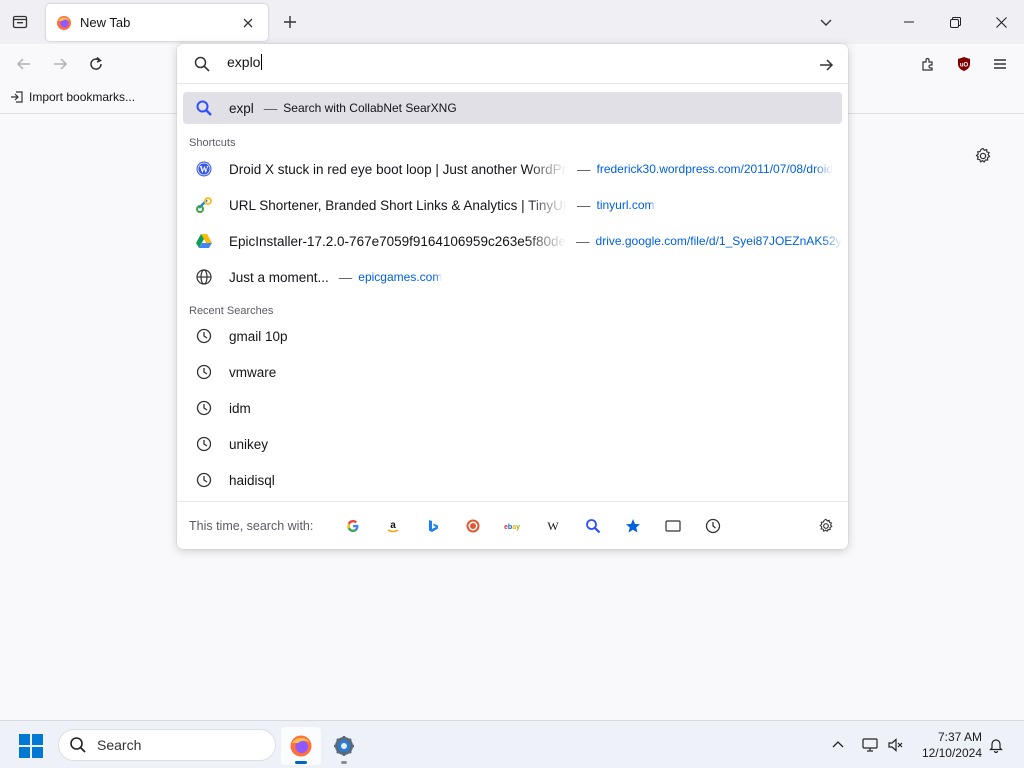 This screenshot has height=768, width=1024. Describe the element at coordinates (24, 64) in the screenshot. I see `back-arrow-icon` at that location.